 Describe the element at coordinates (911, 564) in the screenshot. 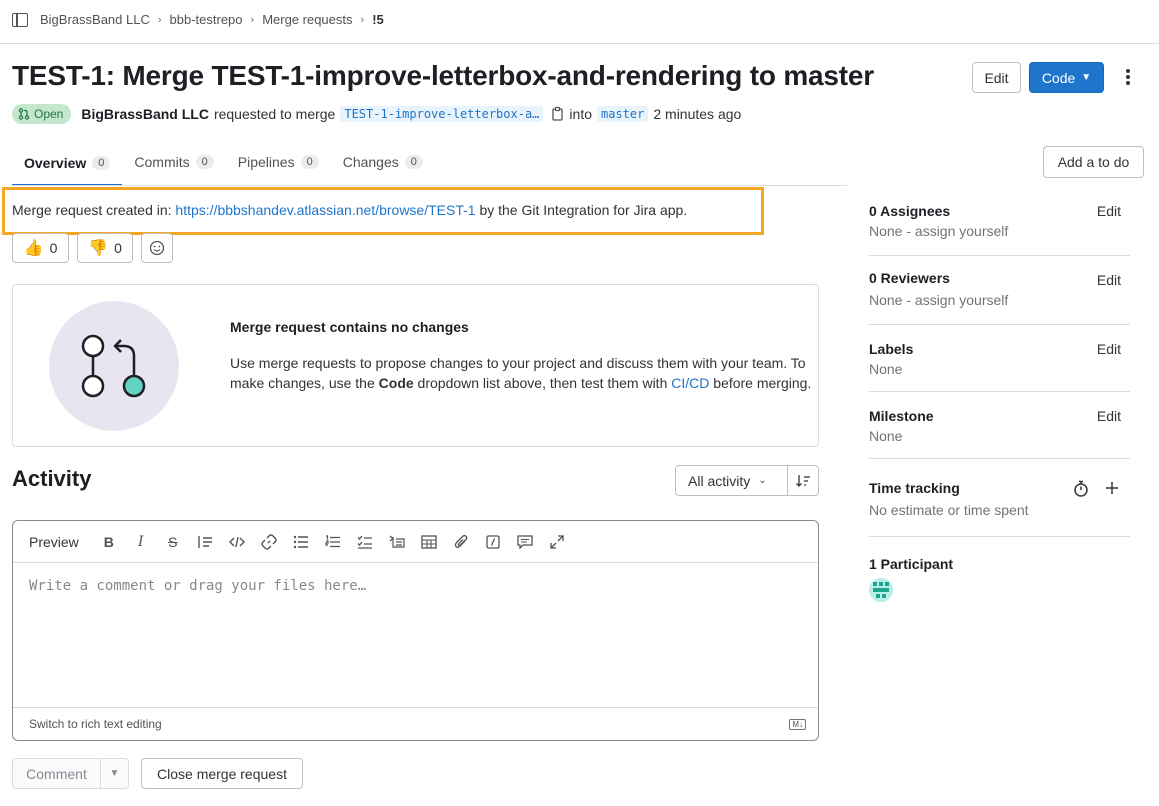

I see `participants-title: 1 Participant` at that location.